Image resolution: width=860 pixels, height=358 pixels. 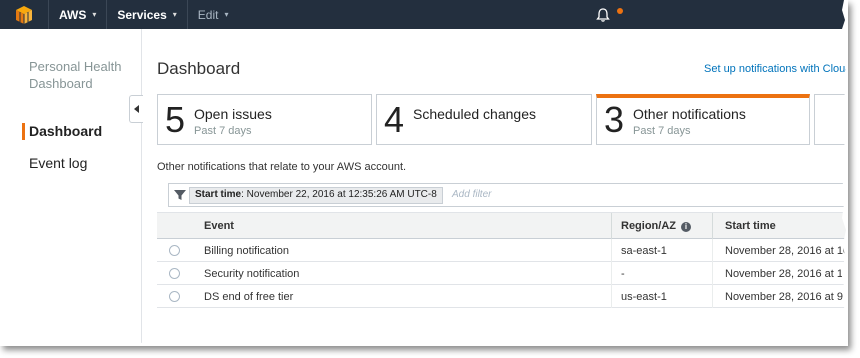 I want to click on sidebar-title: Personal Health Dashboard, so click(x=75, y=75).